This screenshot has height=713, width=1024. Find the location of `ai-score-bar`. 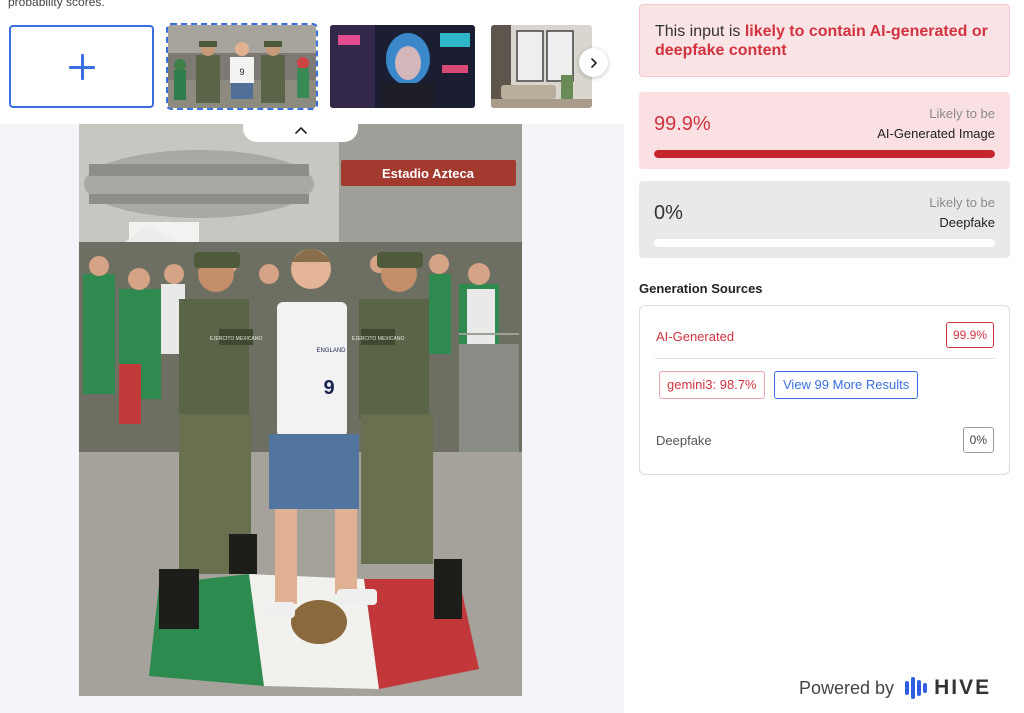

ai-score-bar is located at coordinates (824, 154).